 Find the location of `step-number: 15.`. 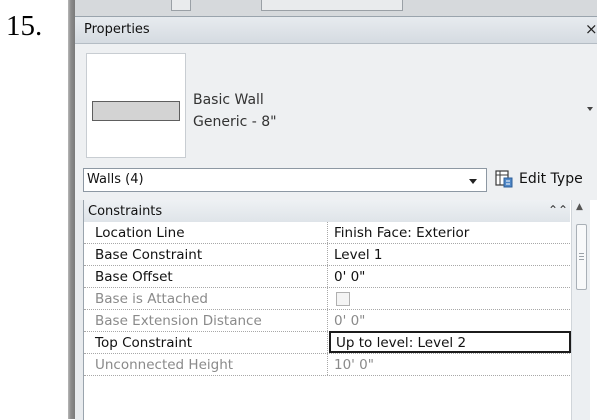

step-number: 15. is located at coordinates (24, 26).